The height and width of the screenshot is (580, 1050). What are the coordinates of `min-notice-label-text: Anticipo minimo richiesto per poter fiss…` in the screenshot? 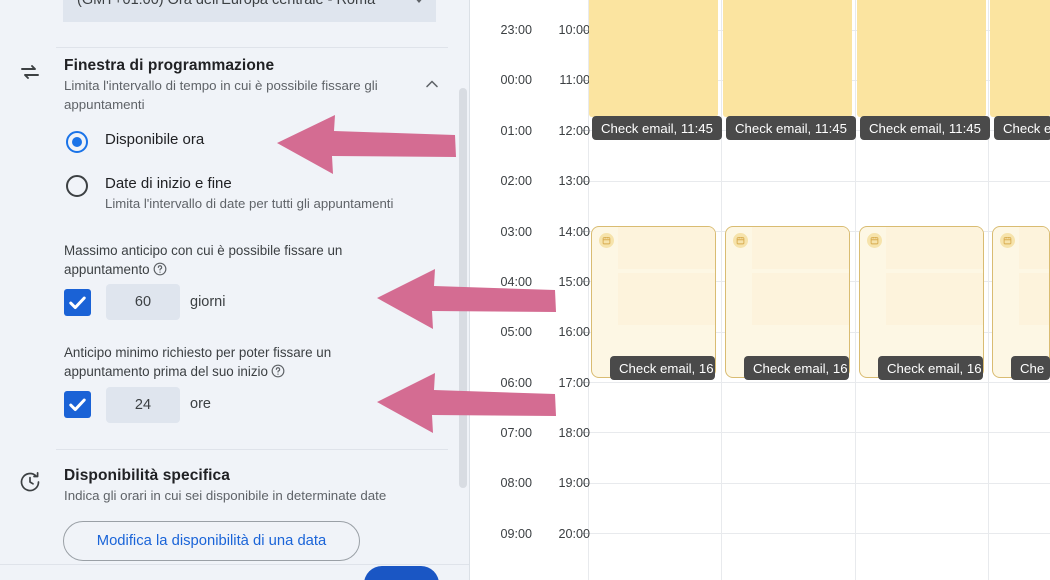 It's located at (198, 362).